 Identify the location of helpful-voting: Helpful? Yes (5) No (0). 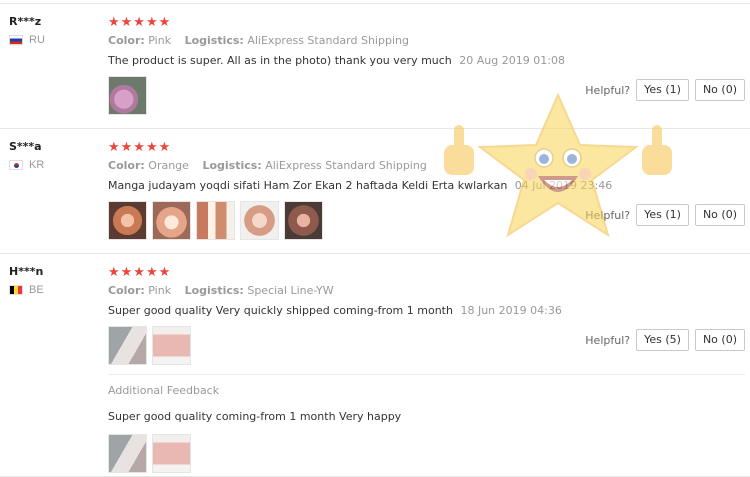
(665, 340).